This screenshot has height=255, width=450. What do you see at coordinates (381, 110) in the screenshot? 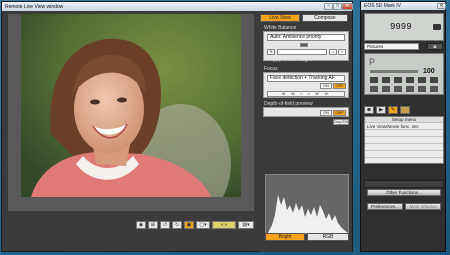
I see `playback-menu-icon: ▶` at bounding box center [381, 110].